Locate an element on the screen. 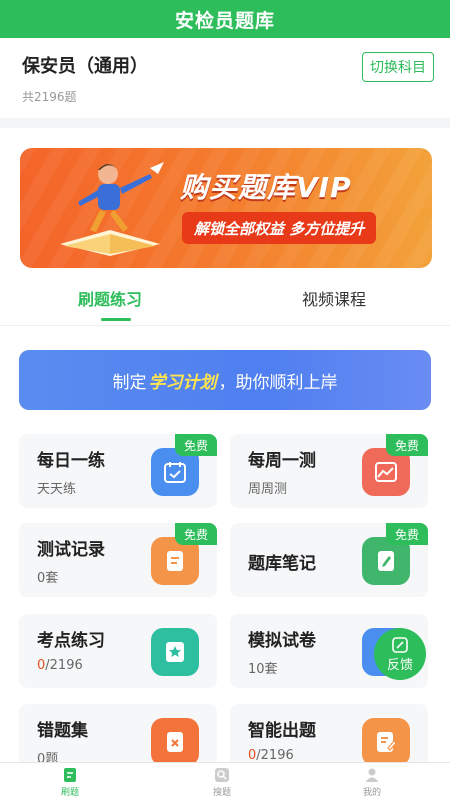  card-weekly-test: 每周一测 周周测 免费 is located at coordinates (329, 471).